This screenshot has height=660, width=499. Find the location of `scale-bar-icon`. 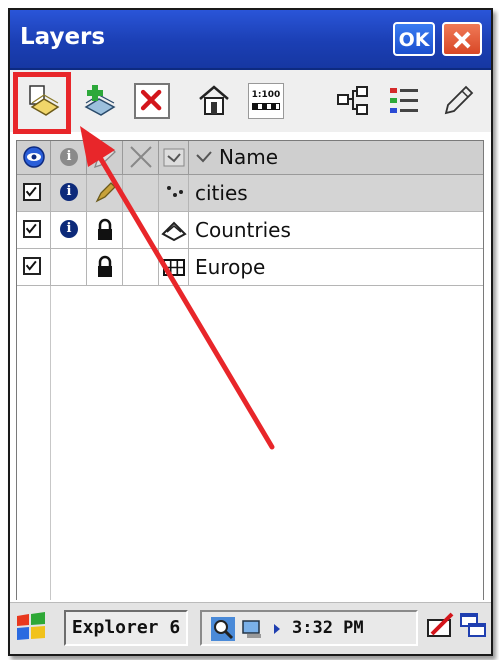

scale-bar-icon is located at coordinates (266, 106).